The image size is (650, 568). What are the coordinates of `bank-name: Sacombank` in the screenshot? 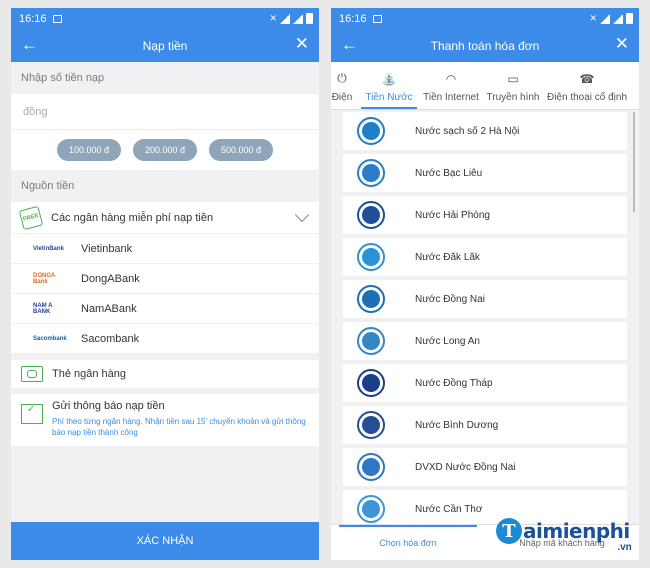 It's located at (110, 338).